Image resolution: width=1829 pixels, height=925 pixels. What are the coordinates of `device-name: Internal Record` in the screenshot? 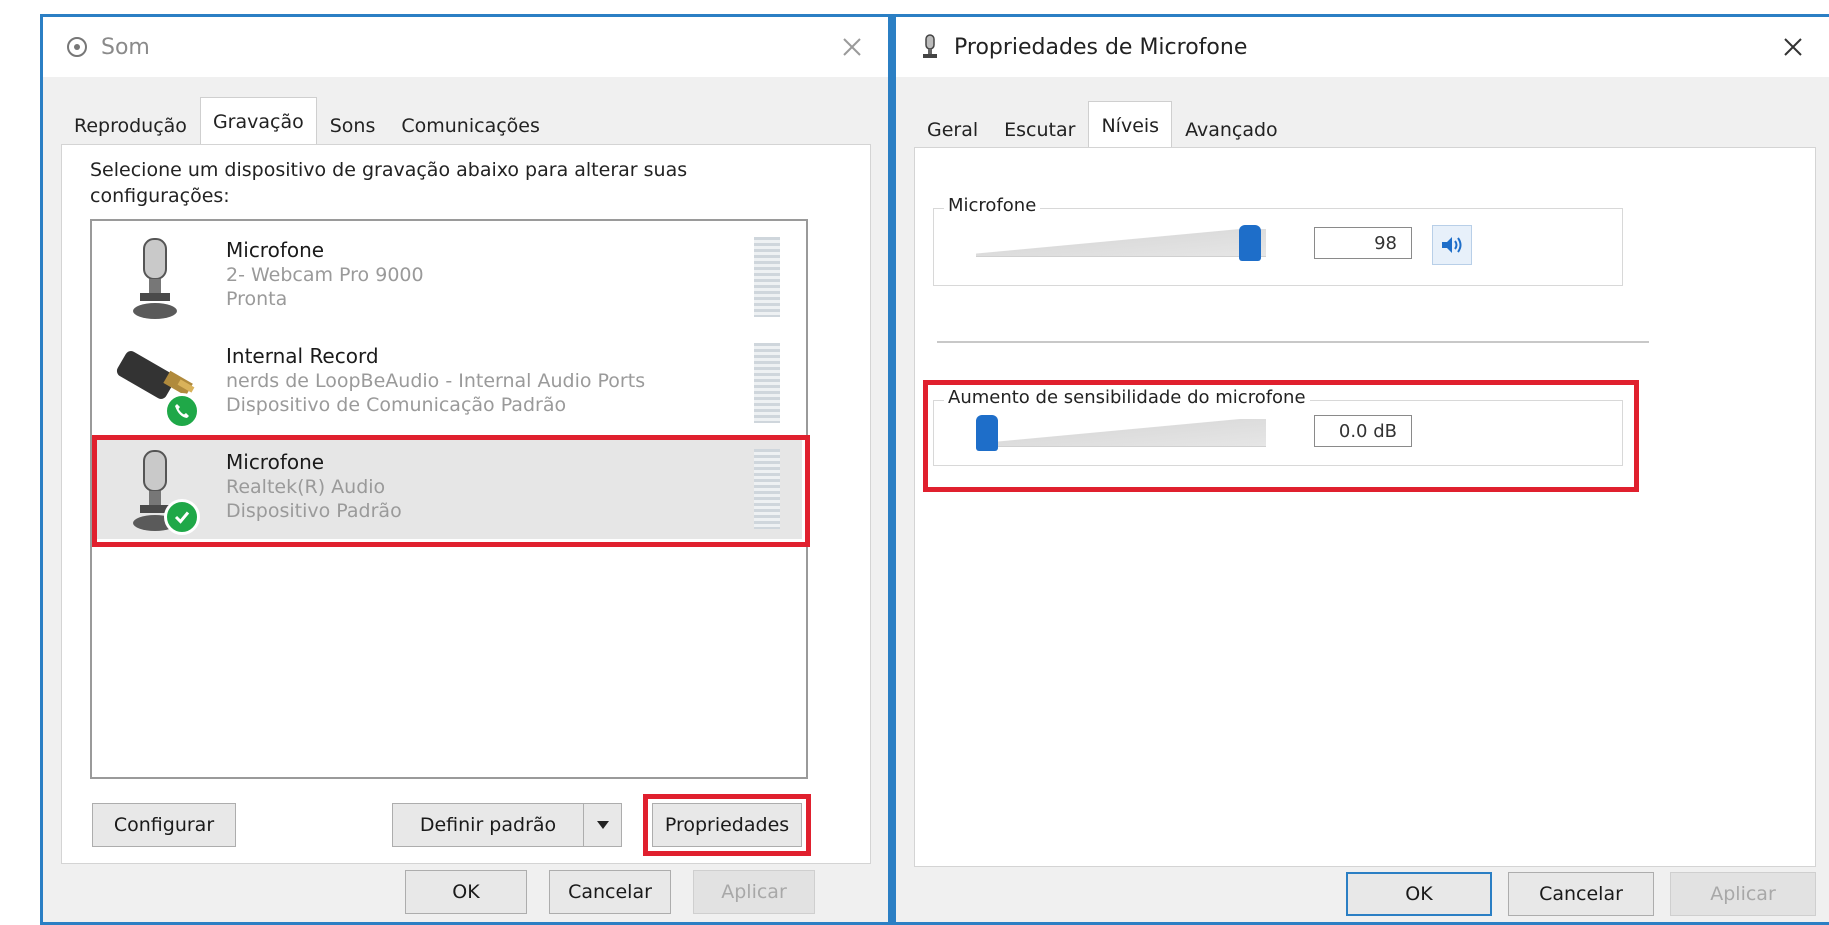 It's located at (302, 356).